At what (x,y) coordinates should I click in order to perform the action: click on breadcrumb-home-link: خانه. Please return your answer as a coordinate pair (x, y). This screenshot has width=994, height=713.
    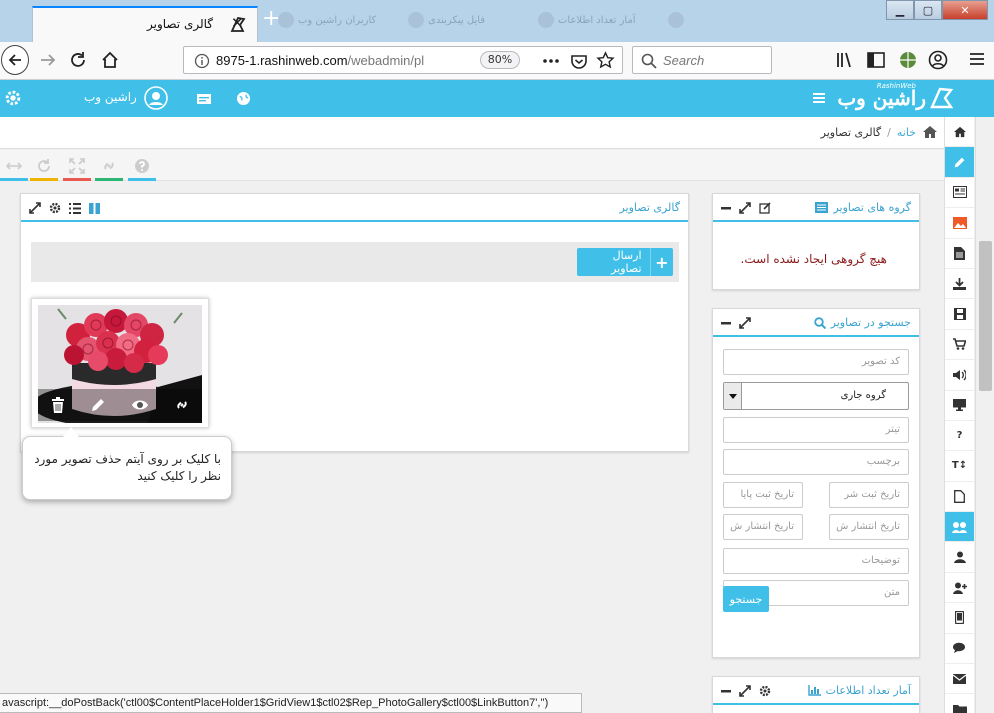
    Looking at the image, I should click on (906, 132).